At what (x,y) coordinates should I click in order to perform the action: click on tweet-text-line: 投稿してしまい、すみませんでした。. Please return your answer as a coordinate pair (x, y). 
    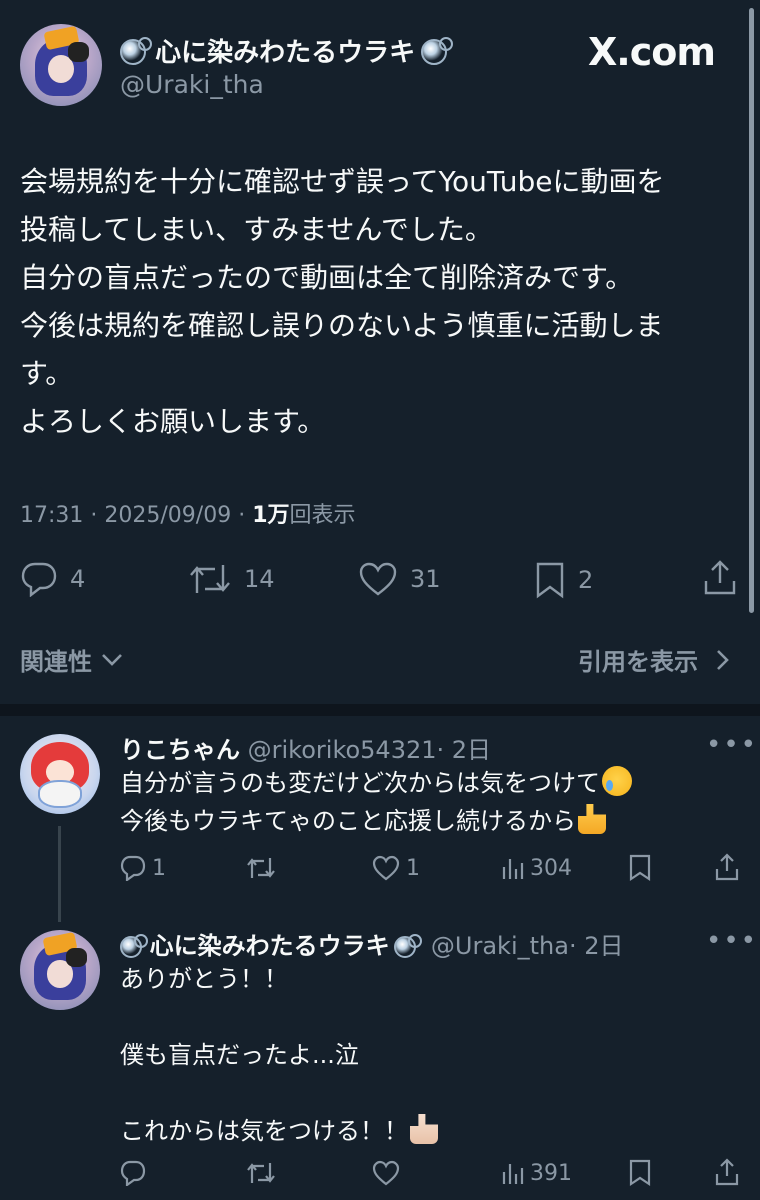
    Looking at the image, I should click on (256, 229).